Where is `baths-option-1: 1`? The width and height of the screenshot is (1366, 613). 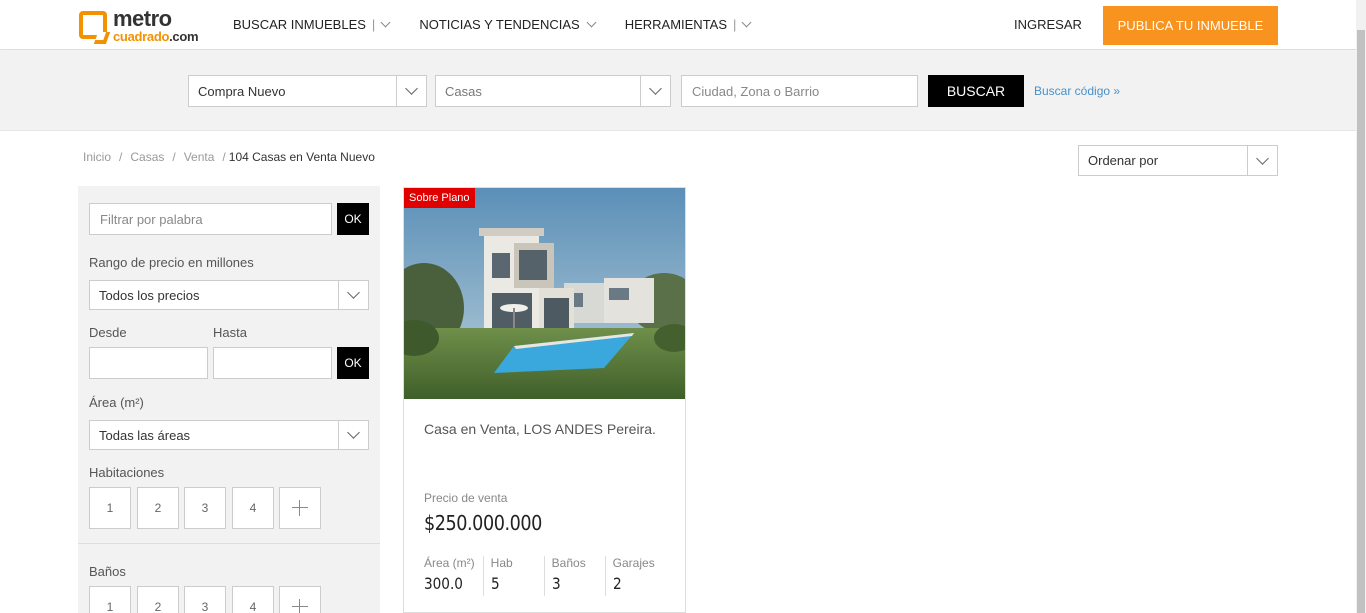
baths-option-1: 1 is located at coordinates (110, 599).